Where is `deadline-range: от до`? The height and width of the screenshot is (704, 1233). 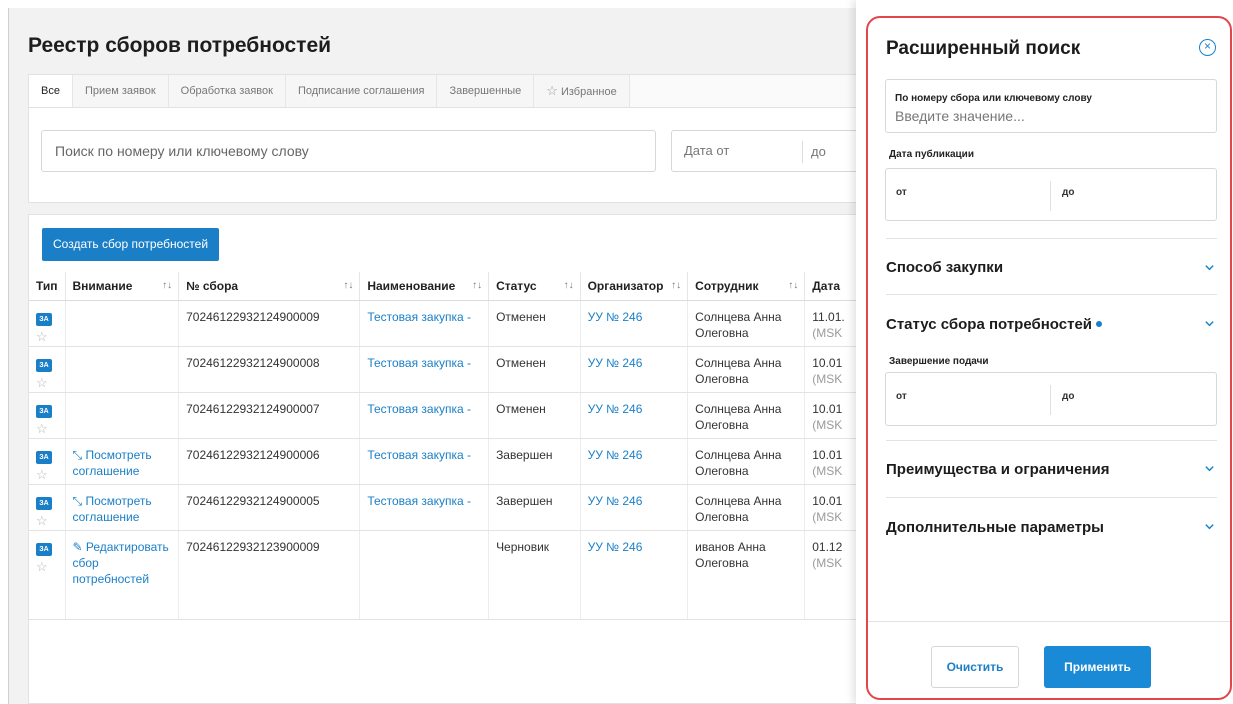 deadline-range: от до is located at coordinates (1051, 399).